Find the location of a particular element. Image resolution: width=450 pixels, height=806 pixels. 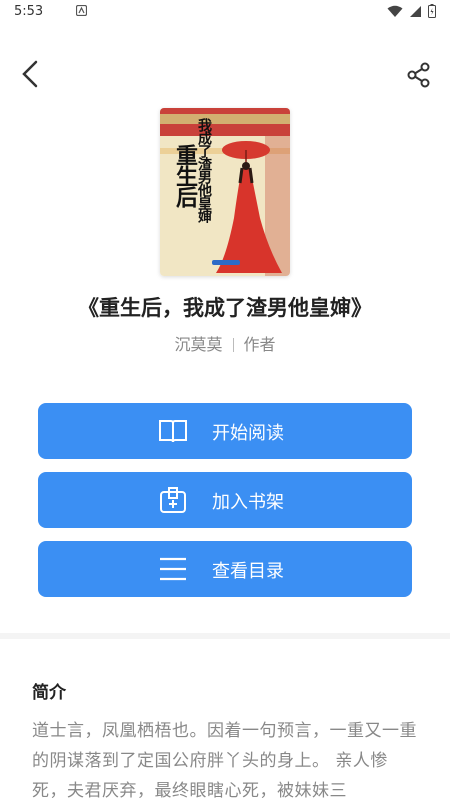

add-to-shelf-button: 加入书架 is located at coordinates (225, 500).